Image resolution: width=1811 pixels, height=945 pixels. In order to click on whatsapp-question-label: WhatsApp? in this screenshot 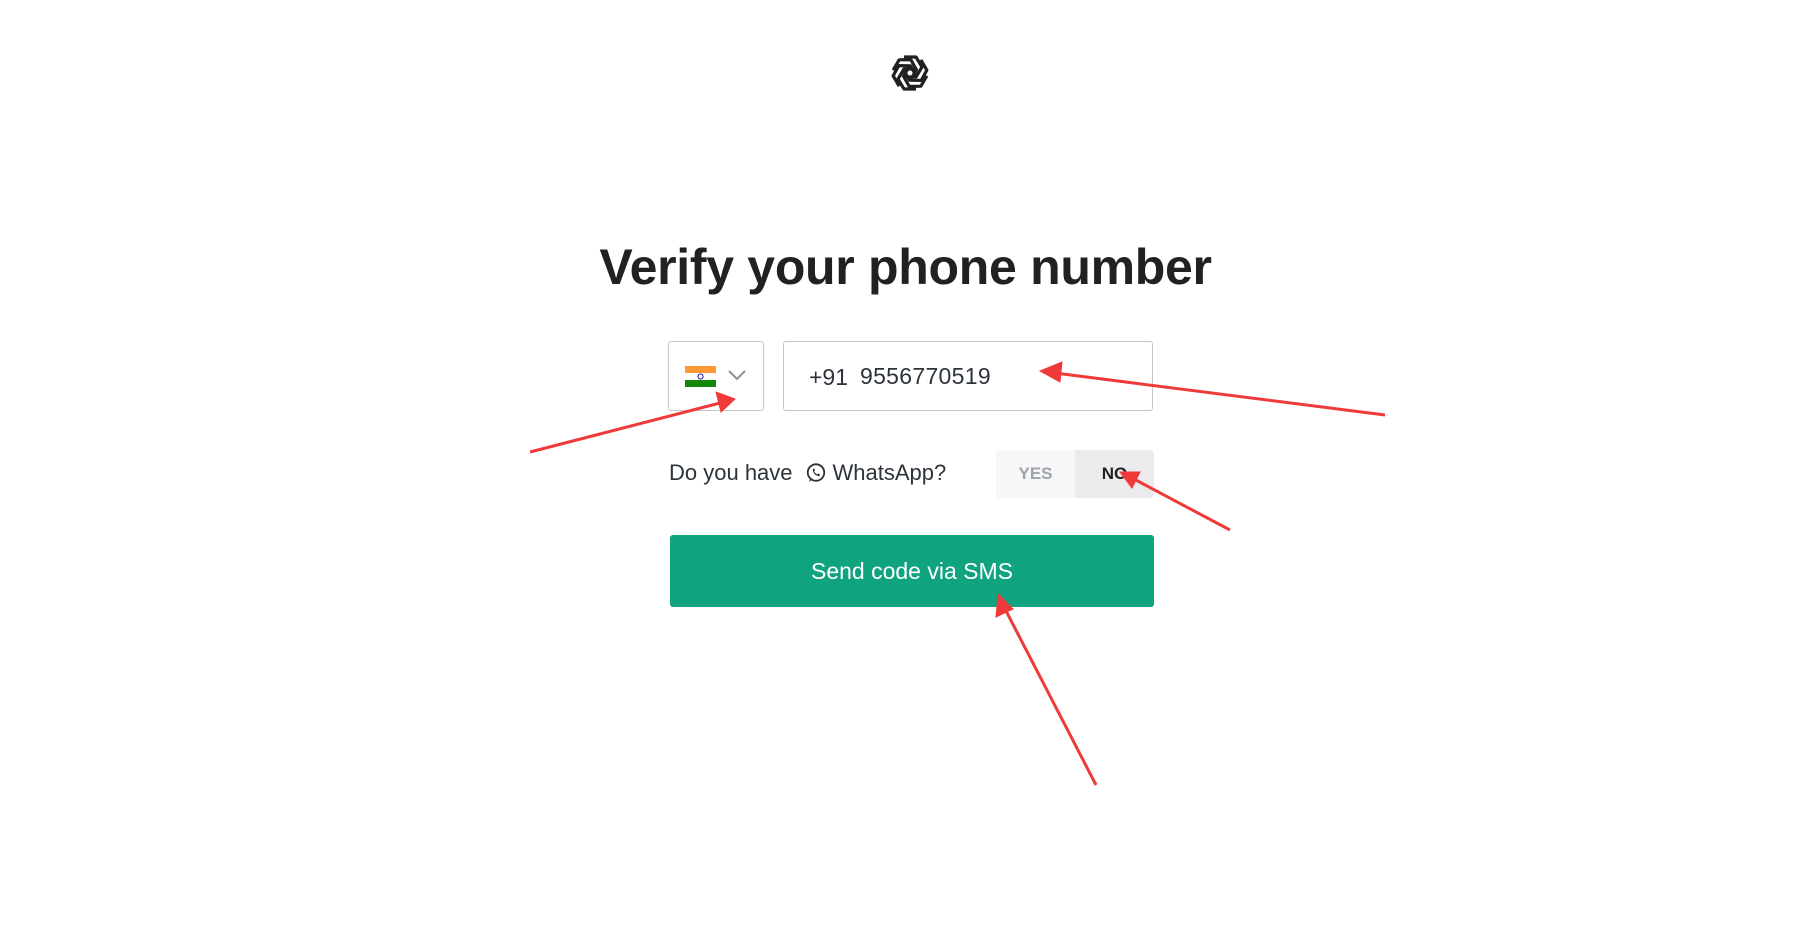, I will do `click(889, 472)`.